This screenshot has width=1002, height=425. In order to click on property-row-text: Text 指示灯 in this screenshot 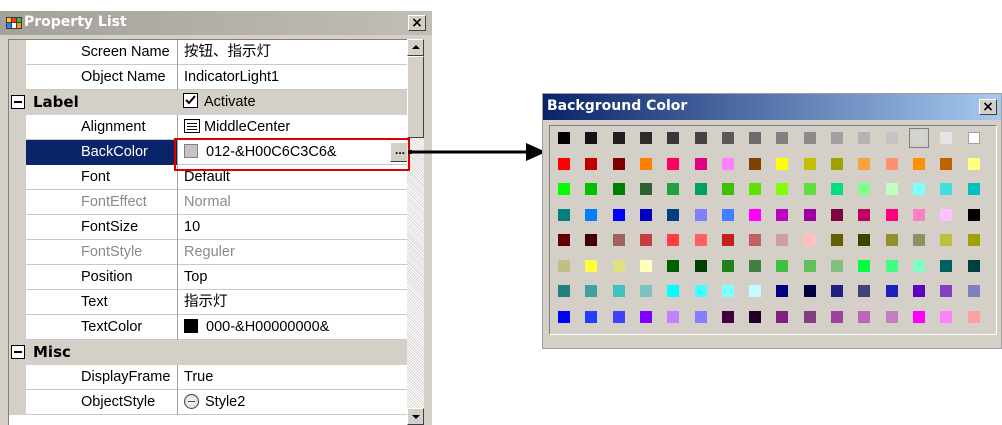, I will do `click(208, 302)`.